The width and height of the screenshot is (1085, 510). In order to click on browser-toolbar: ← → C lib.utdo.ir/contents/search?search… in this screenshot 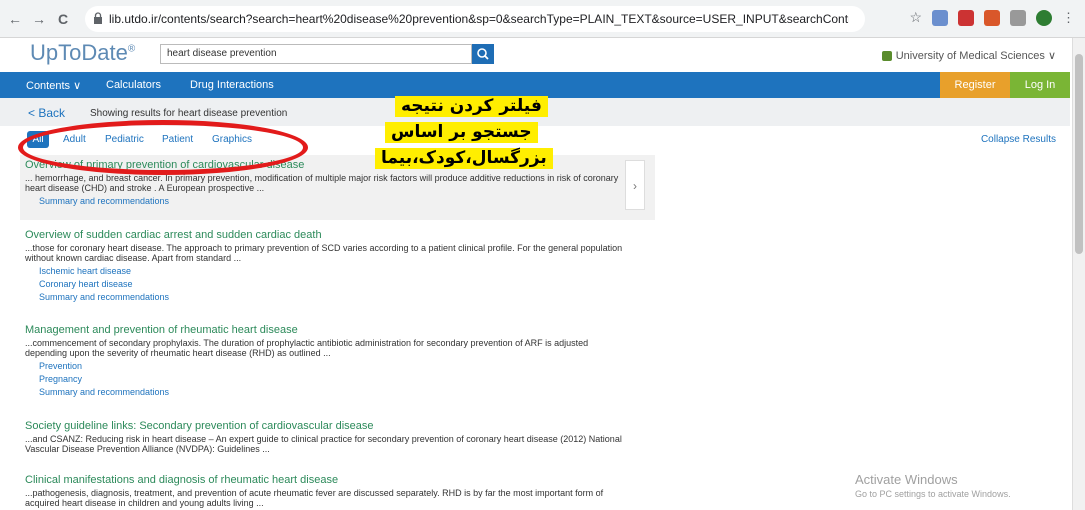, I will do `click(542, 19)`.